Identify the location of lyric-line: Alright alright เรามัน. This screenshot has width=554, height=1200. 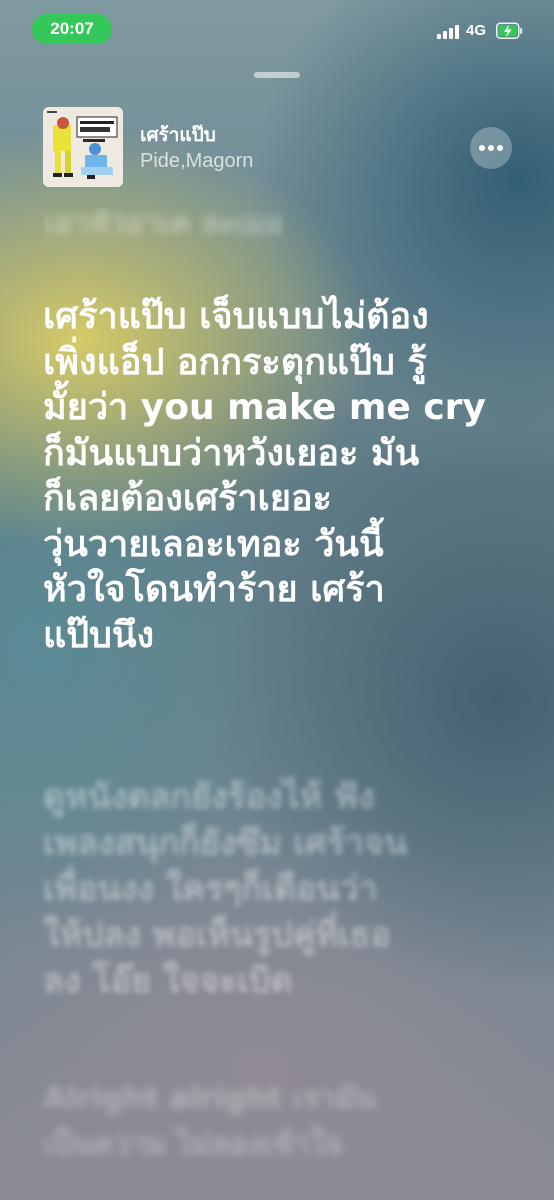
(209, 1098).